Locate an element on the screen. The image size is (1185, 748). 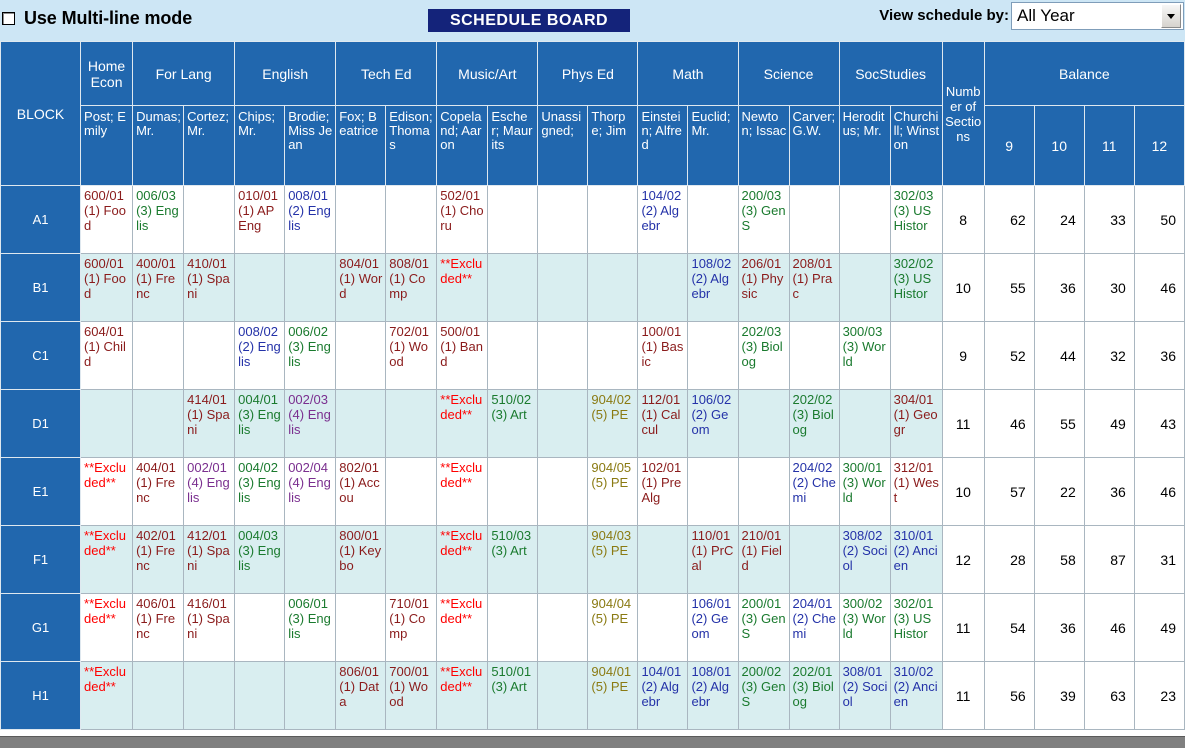
teacher-column-header: Escher; Maurits is located at coordinates (513, 145).